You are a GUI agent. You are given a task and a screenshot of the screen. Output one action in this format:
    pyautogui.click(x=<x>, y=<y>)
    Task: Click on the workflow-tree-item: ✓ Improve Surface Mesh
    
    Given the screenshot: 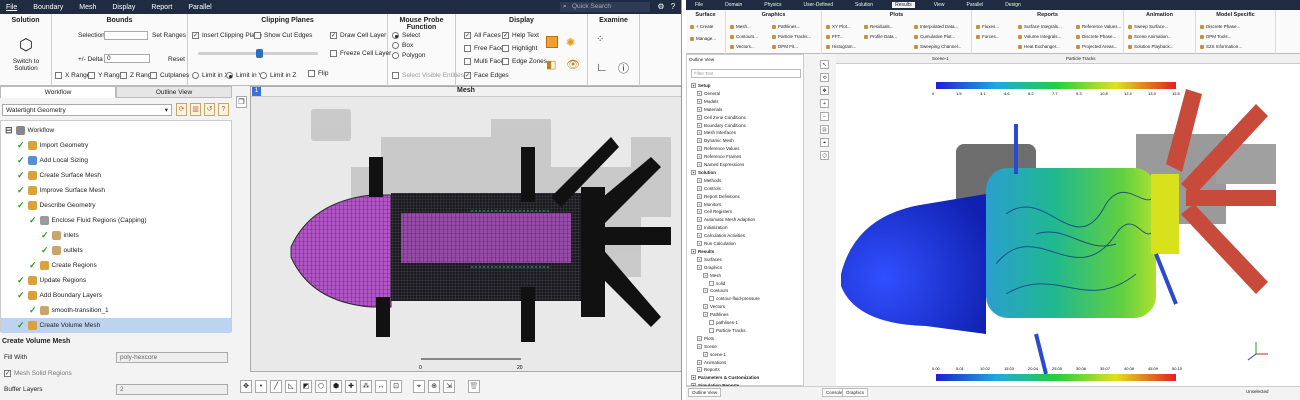 What is the action you would take?
    pyautogui.click(x=61, y=190)
    